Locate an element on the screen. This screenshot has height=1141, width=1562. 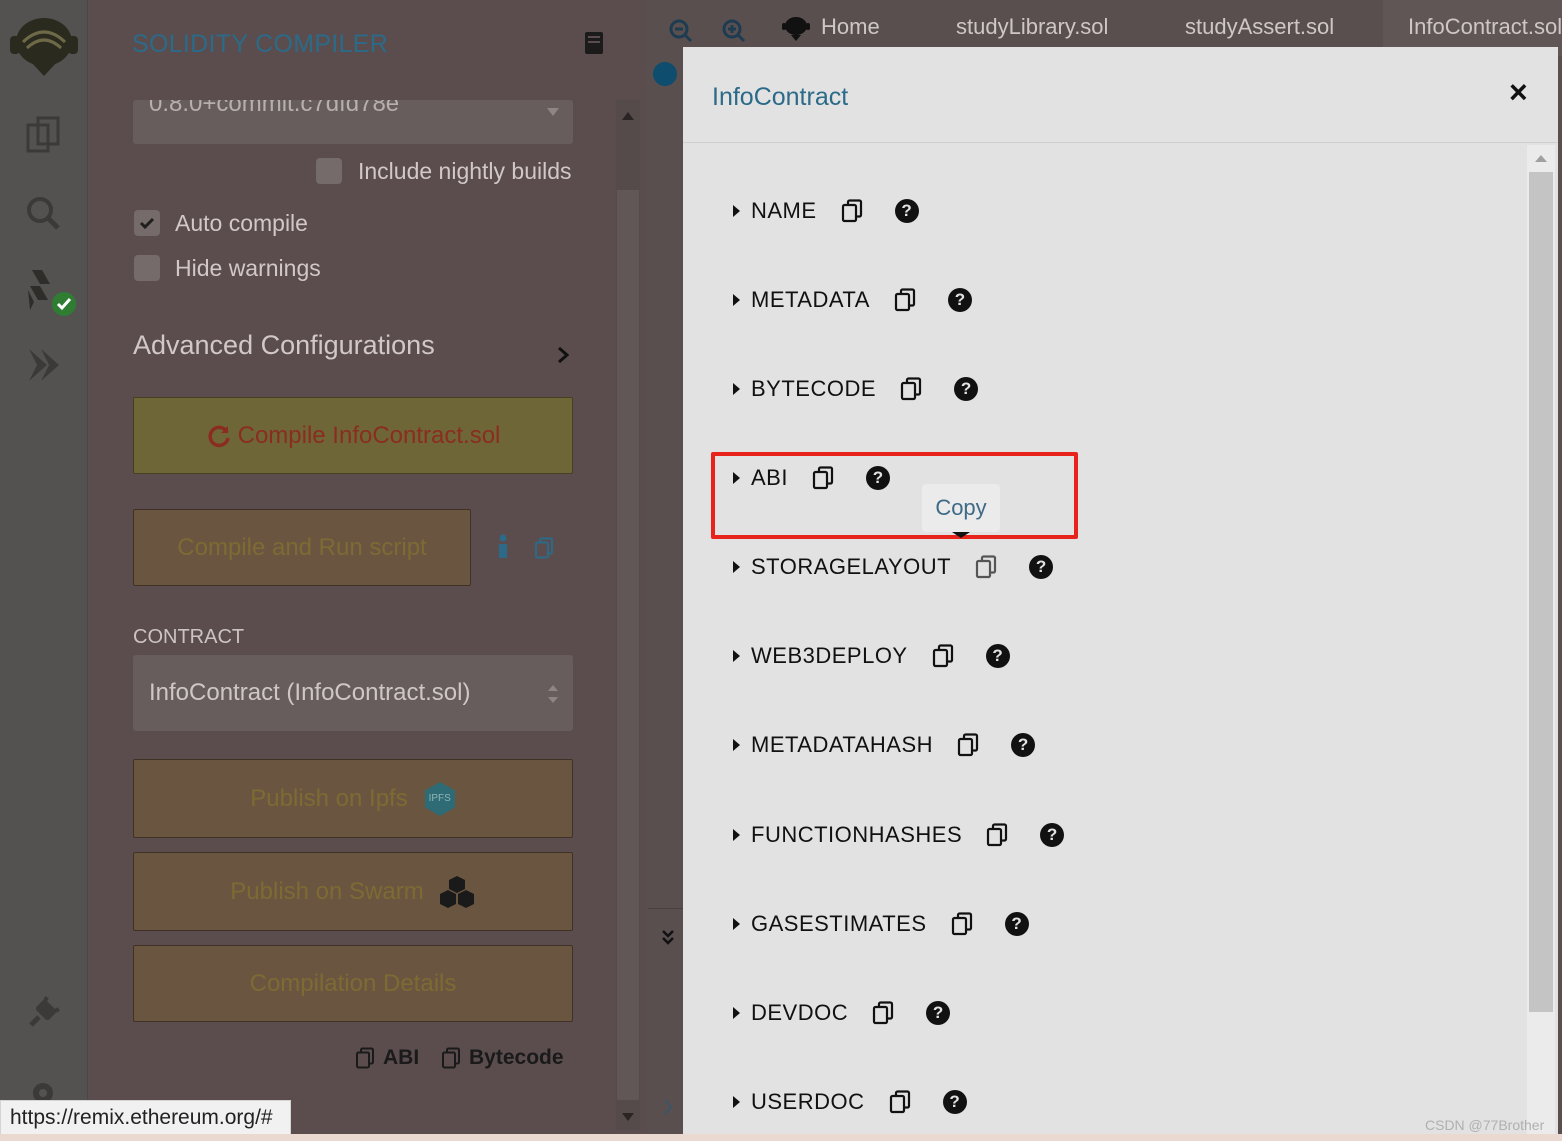
panel-scrollbar is located at coordinates (628, 615).